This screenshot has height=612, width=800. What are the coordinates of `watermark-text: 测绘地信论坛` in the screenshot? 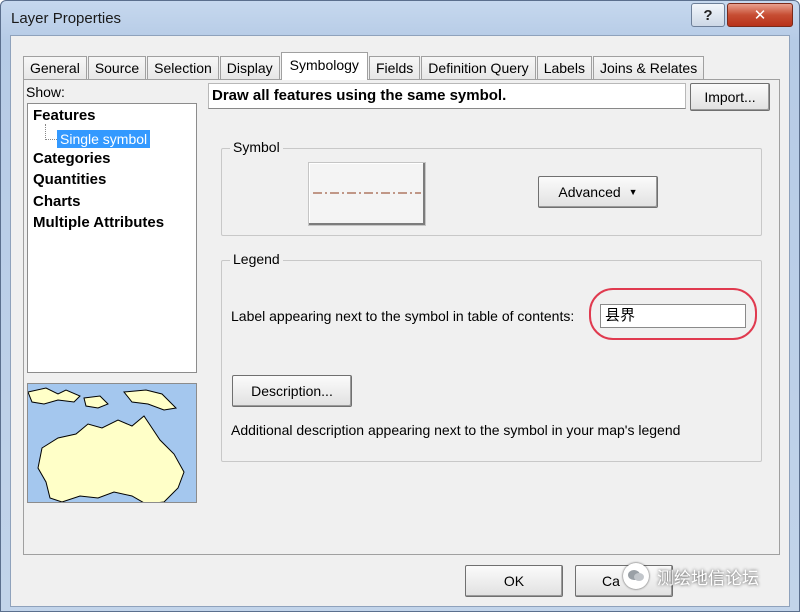 It's located at (708, 578).